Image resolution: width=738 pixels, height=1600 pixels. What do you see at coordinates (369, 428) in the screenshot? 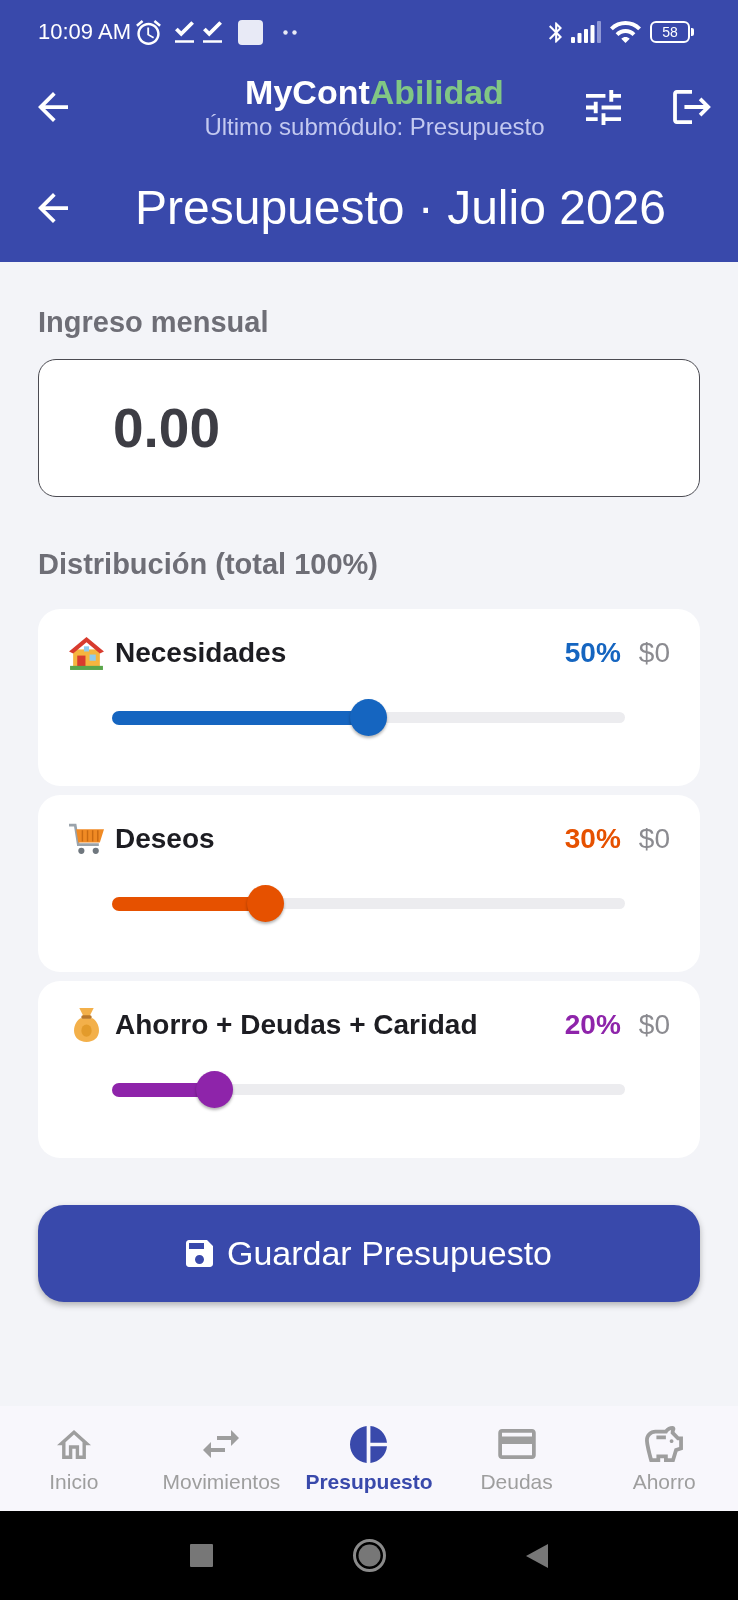
I see `income-field: 0.00` at bounding box center [369, 428].